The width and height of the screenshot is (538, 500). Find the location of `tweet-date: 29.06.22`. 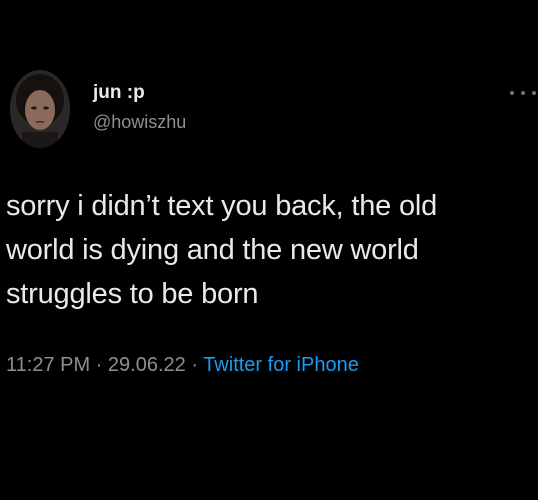

tweet-date: 29.06.22 is located at coordinates (147, 365).